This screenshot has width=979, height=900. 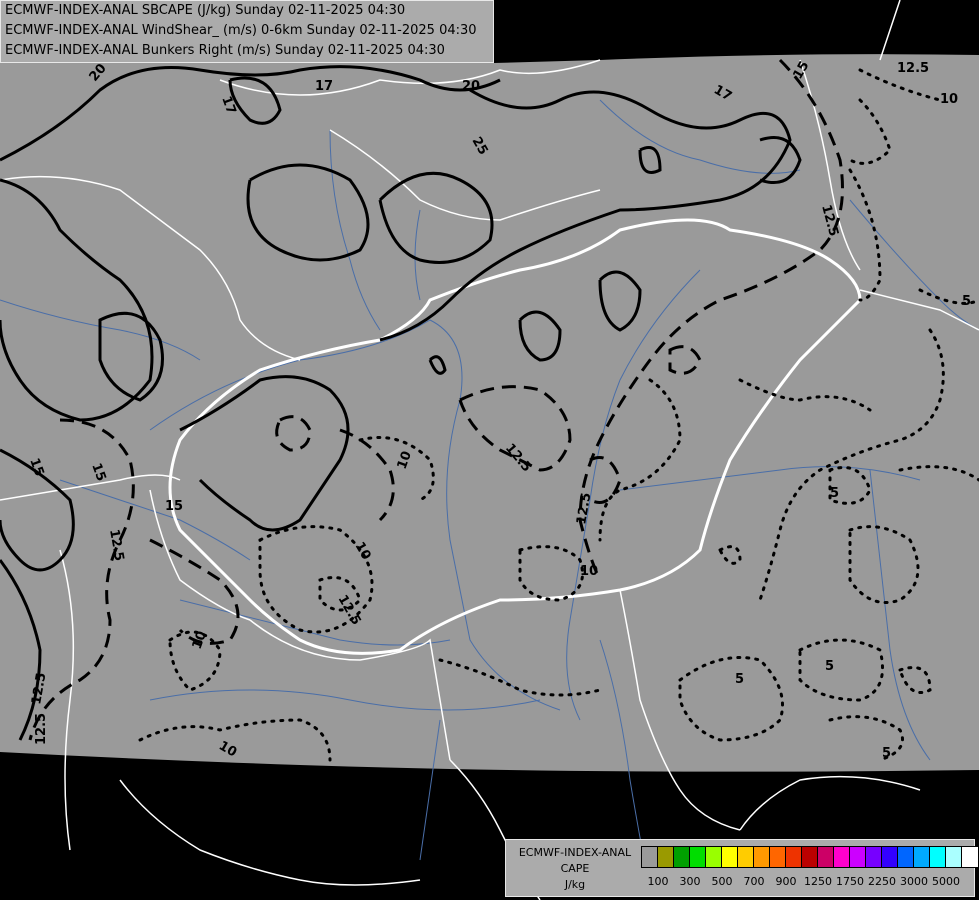 I want to click on legend-tick-label: 700, so click(x=754, y=881).